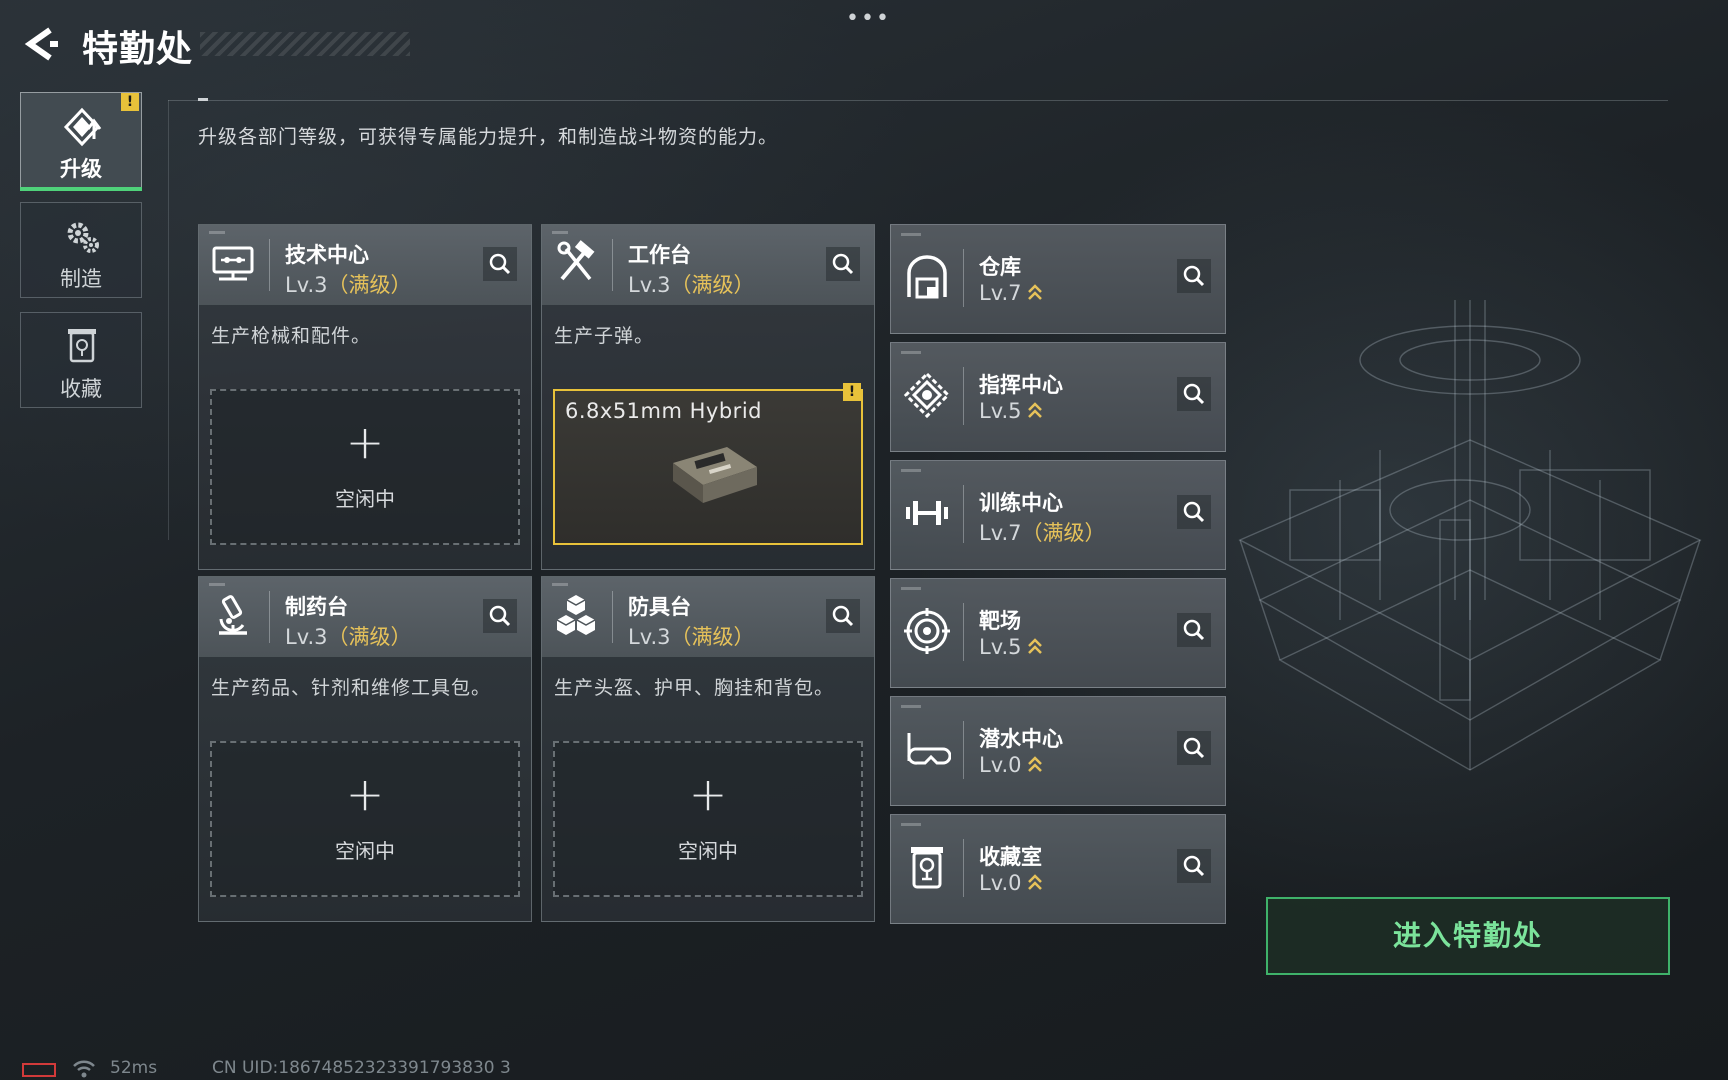 This screenshot has height=1080, width=1728. What do you see at coordinates (351, 688) in the screenshot?
I see `facility-description: 生产药品、针剂和维修工具包。` at bounding box center [351, 688].